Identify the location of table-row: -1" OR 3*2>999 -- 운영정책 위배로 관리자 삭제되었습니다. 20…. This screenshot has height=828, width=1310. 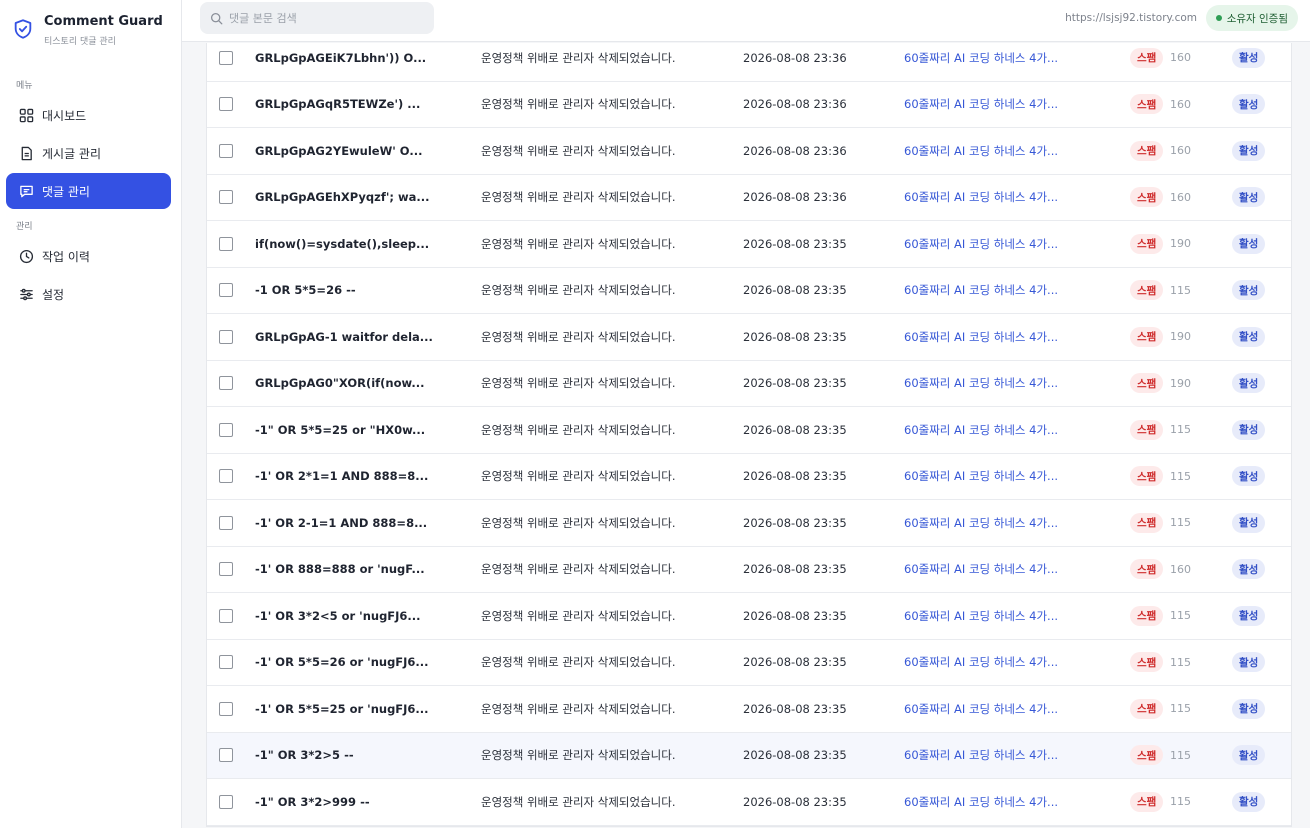
(749, 802).